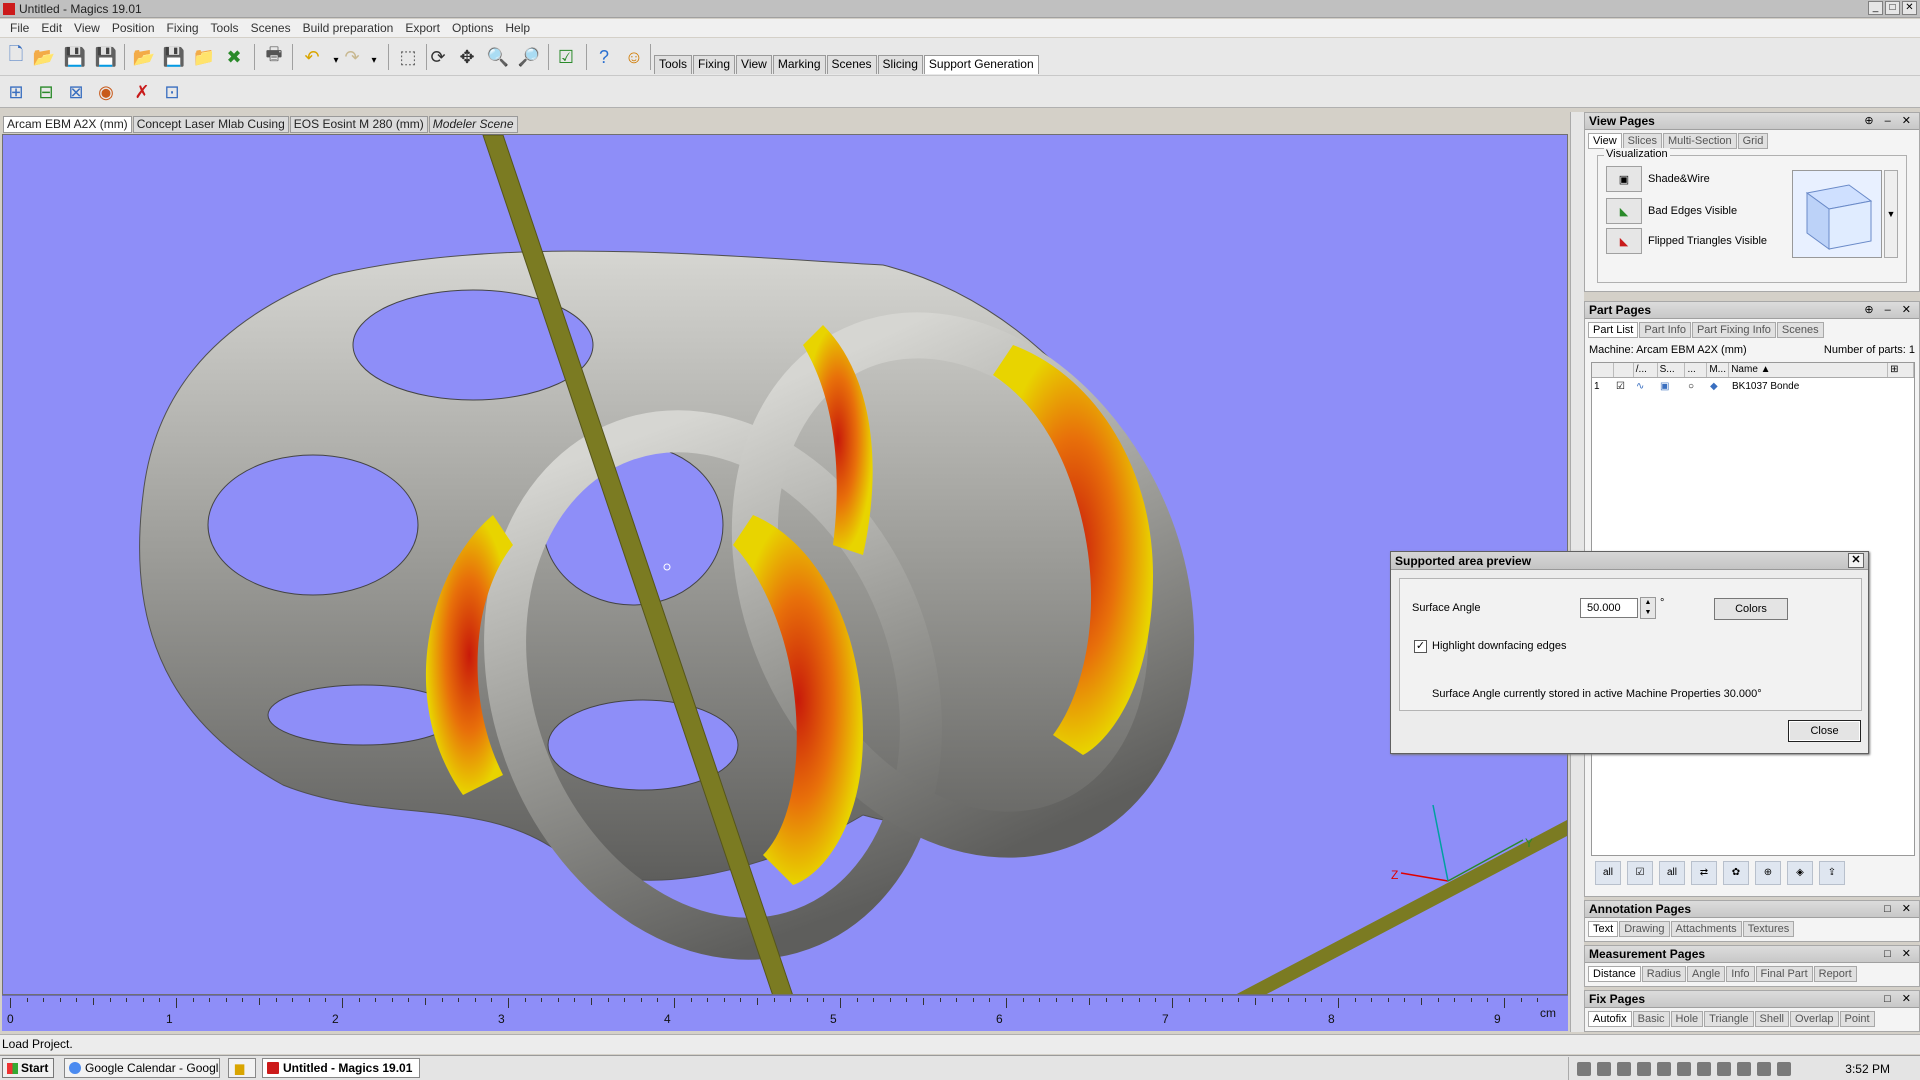 Image resolution: width=1920 pixels, height=1080 pixels. What do you see at coordinates (1800, 873) in the screenshot?
I see `layer-icon: ◈` at bounding box center [1800, 873].